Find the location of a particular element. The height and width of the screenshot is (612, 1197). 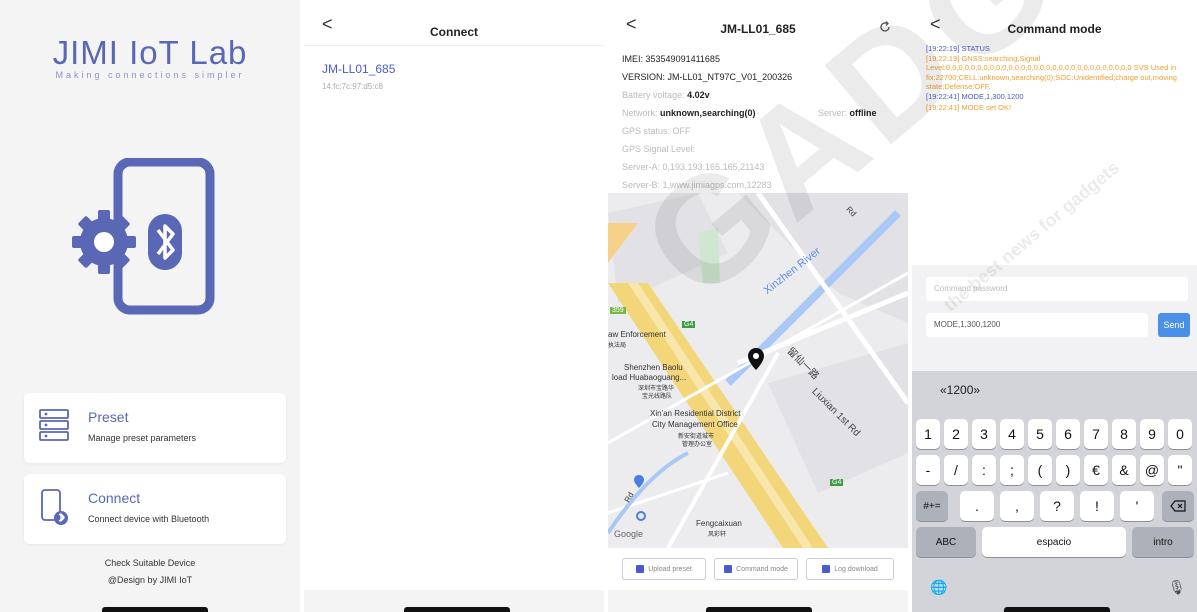

upload-preset-button: Upload preset is located at coordinates (664, 569).